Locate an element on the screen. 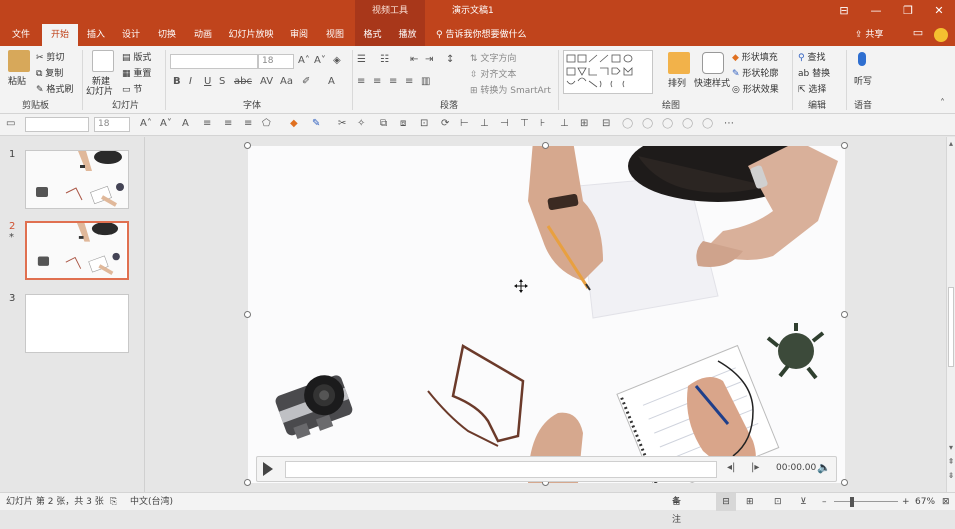  justify-icon: ≡ is located at coordinates (409, 81).